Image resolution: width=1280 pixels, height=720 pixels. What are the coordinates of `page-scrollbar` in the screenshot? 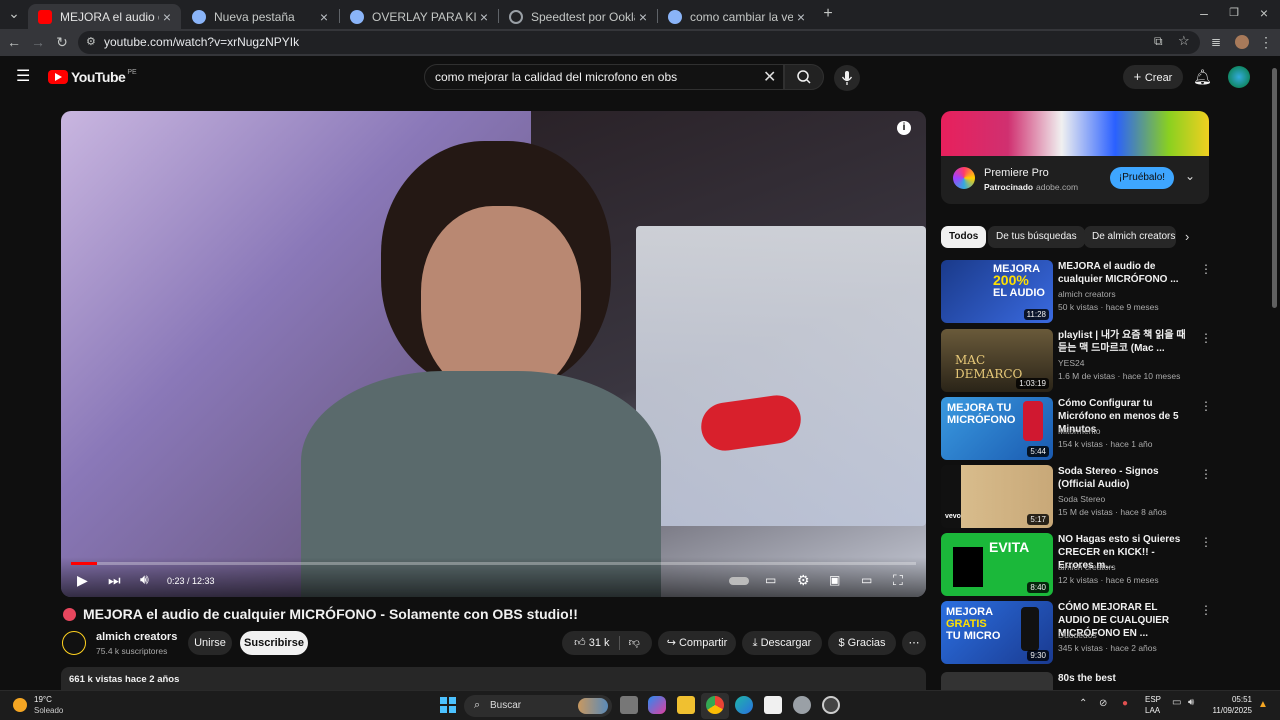 It's located at (1274, 375).